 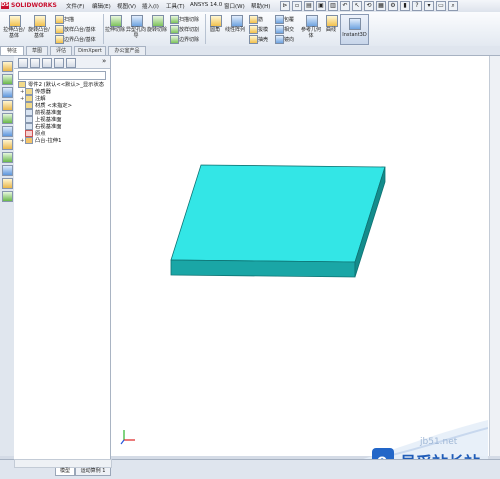 What do you see at coordinates (235, 30) in the screenshot?
I see `linear-pattern-label: 线性阵列` at bounding box center [235, 30].